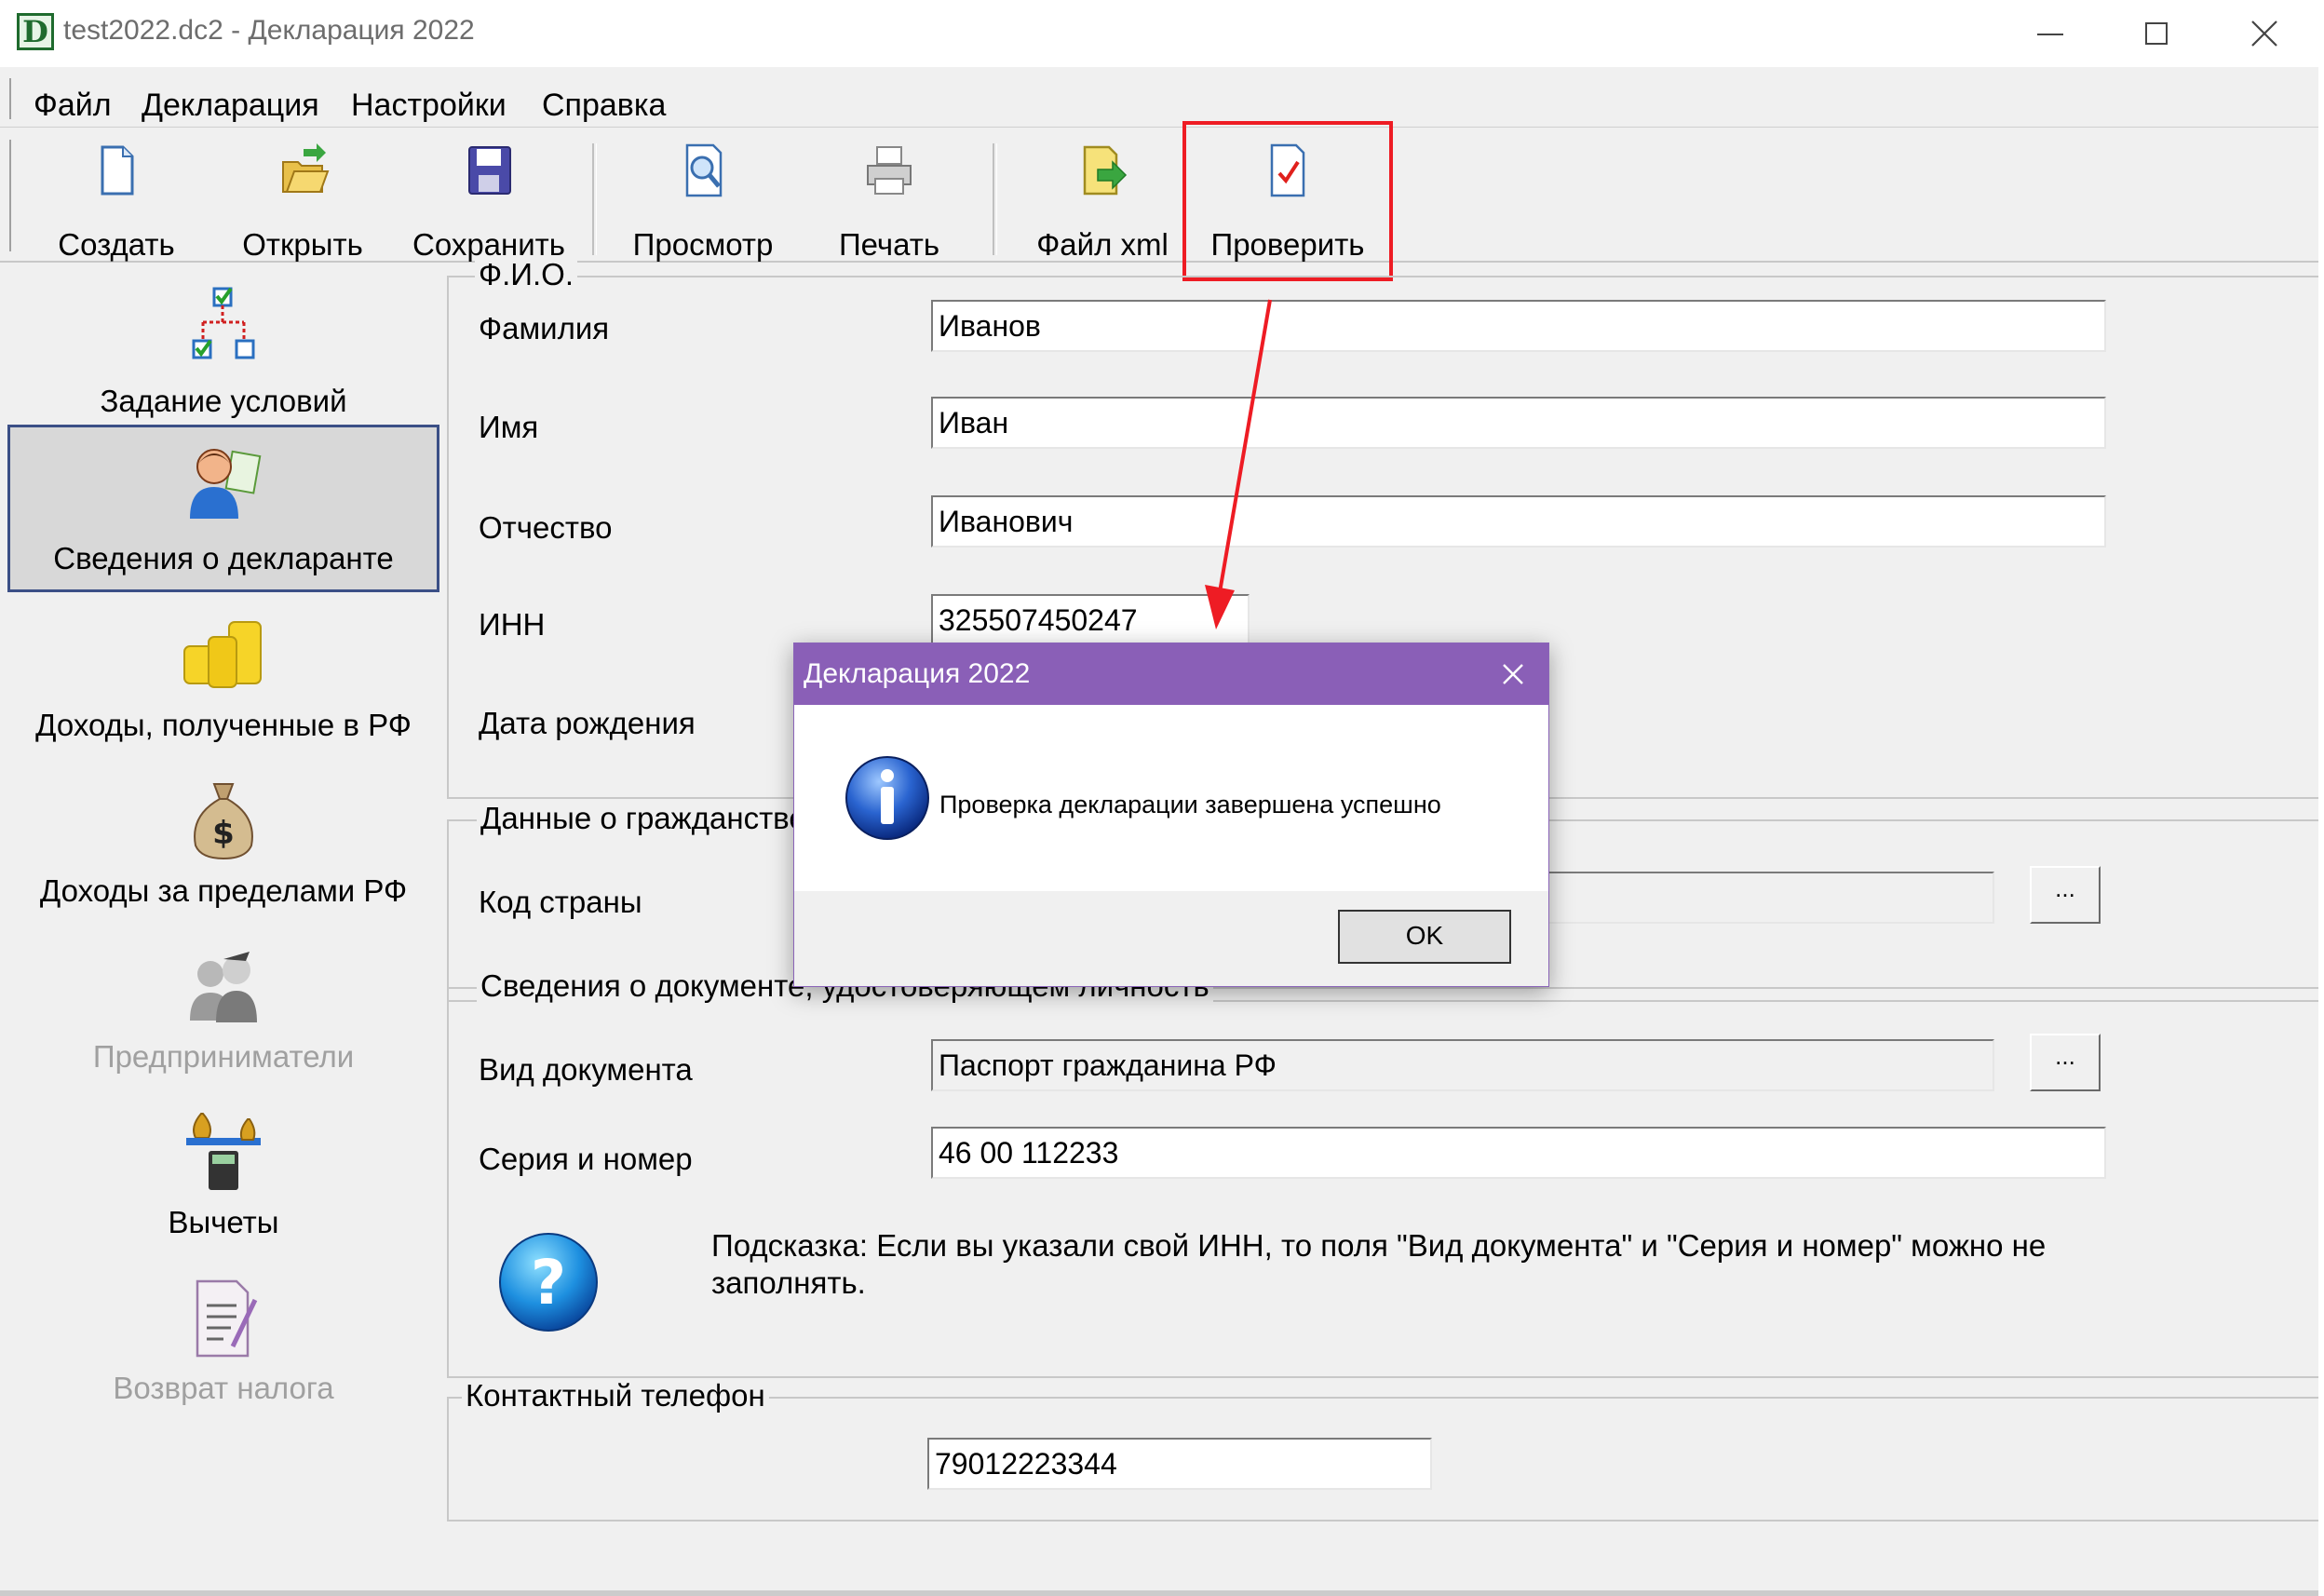  Describe the element at coordinates (1090, 620) in the screenshot. I see `inn-field: 325507450247` at that location.